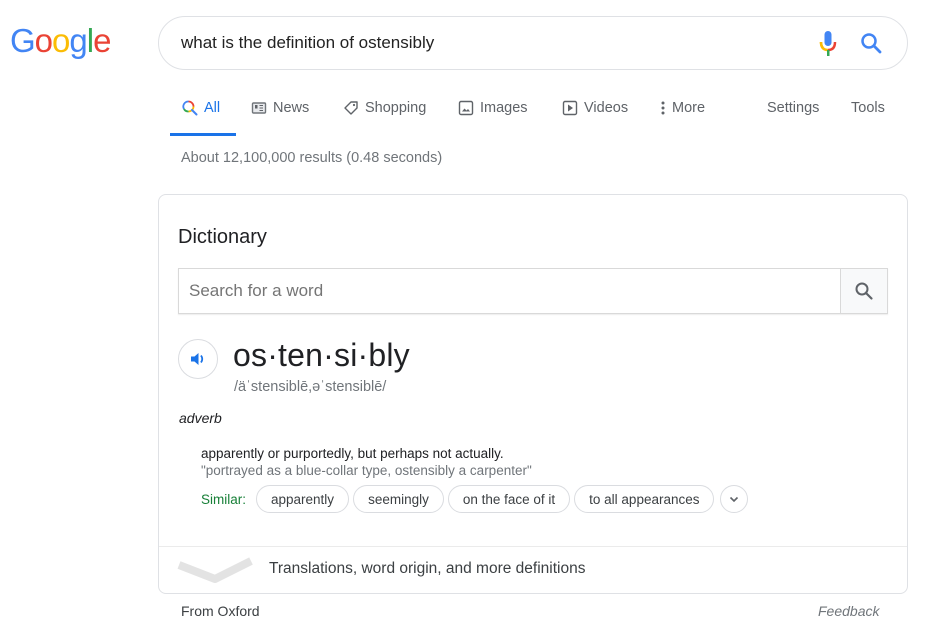  Describe the element at coordinates (689, 108) in the screenshot. I see `tab-label: More` at that location.